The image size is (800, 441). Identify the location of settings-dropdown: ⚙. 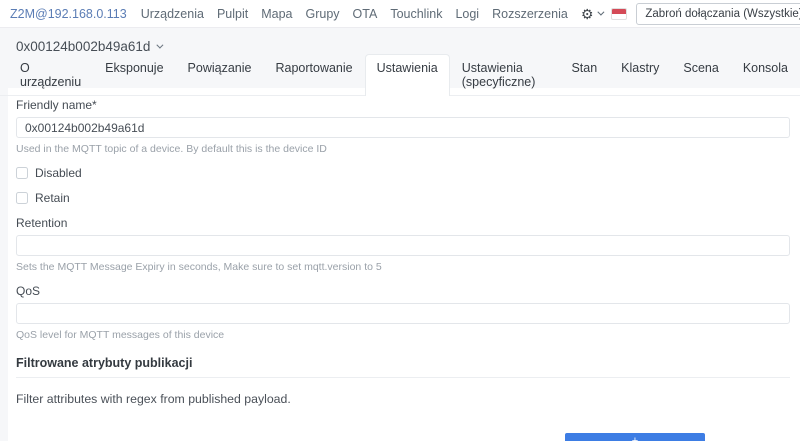
(592, 13).